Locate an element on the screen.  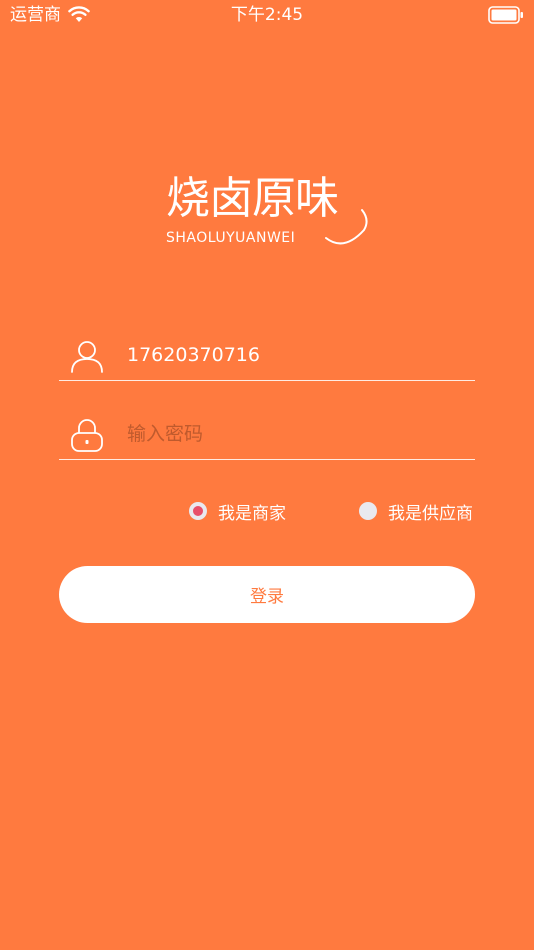
phone-input is located at coordinates (297, 355).